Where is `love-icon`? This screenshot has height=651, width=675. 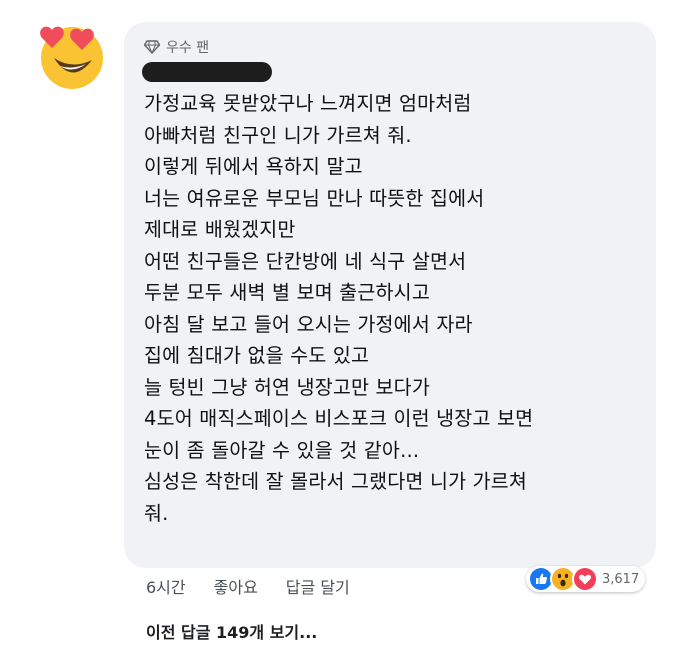
love-icon is located at coordinates (585, 579).